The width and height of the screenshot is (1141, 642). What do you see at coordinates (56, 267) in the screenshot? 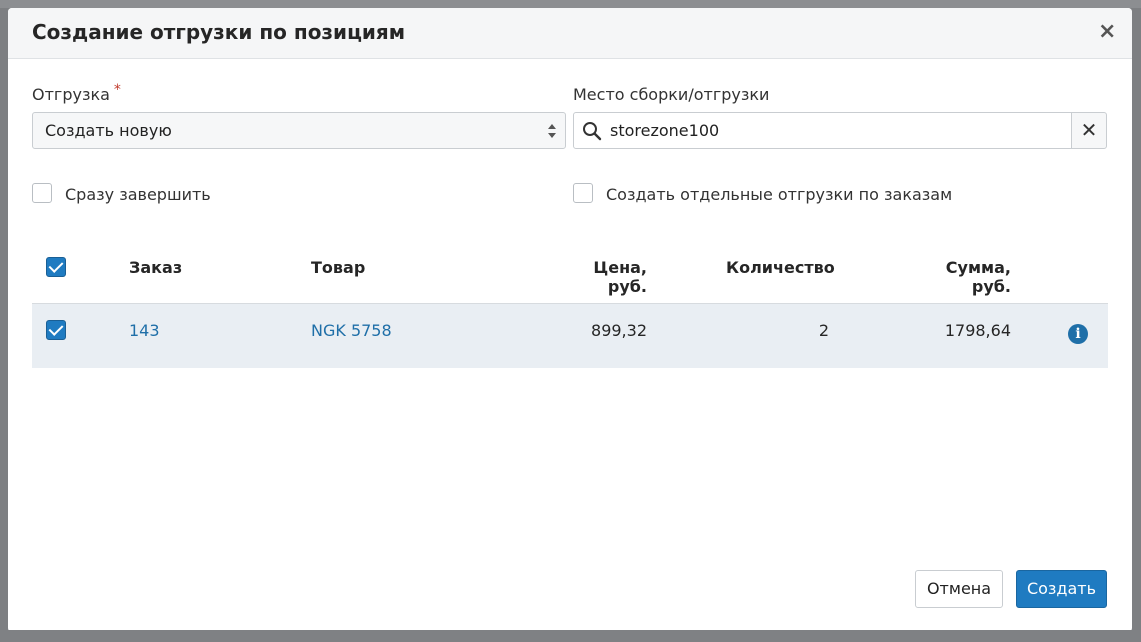
I see `select-all-checkbox` at bounding box center [56, 267].